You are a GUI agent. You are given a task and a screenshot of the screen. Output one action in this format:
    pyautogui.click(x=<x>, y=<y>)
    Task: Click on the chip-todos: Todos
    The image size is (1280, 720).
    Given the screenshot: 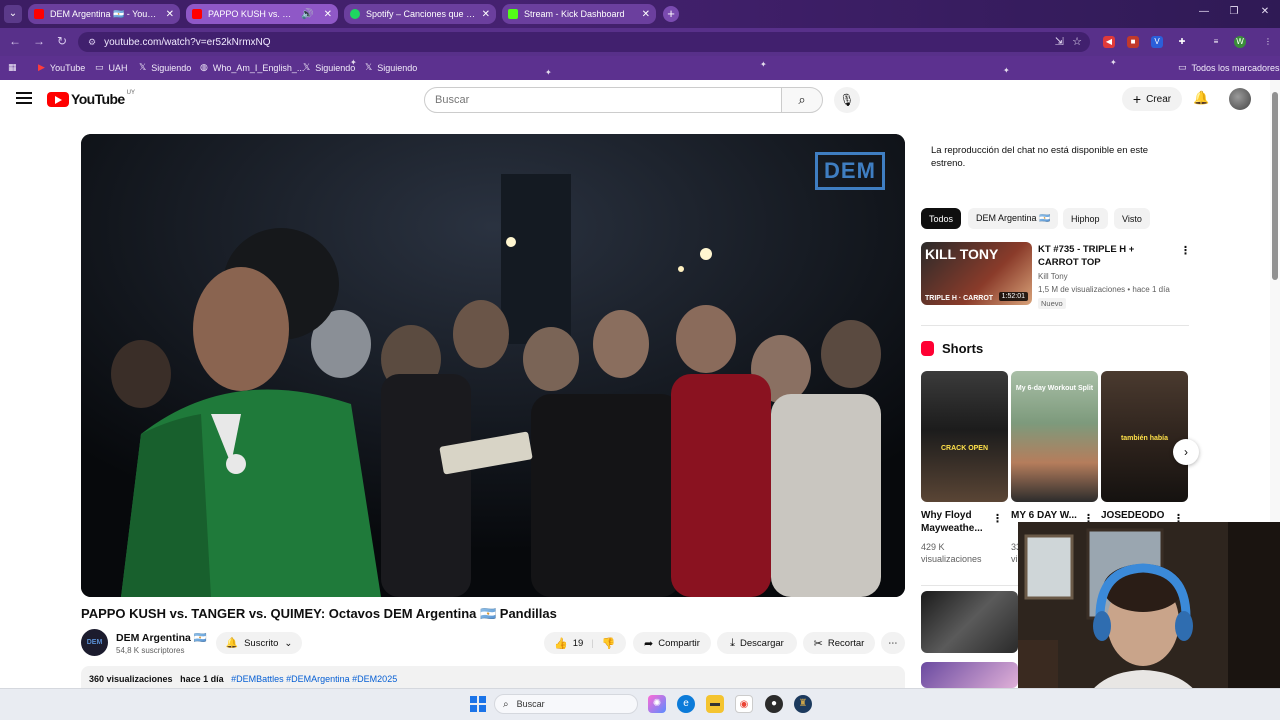 What is the action you would take?
    pyautogui.click(x=941, y=218)
    